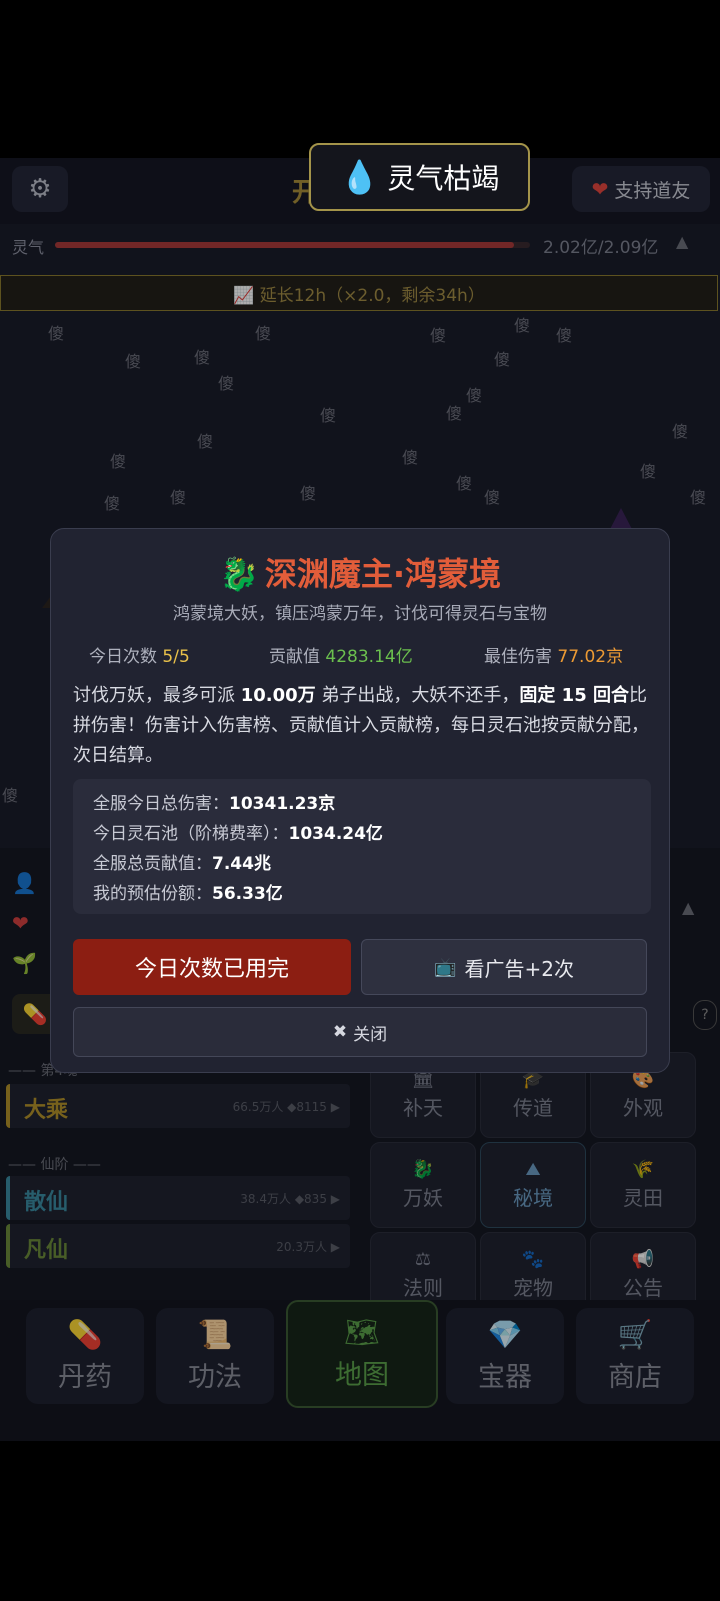 The height and width of the screenshot is (1601, 720). I want to click on qi-progress-track, so click(292, 245).